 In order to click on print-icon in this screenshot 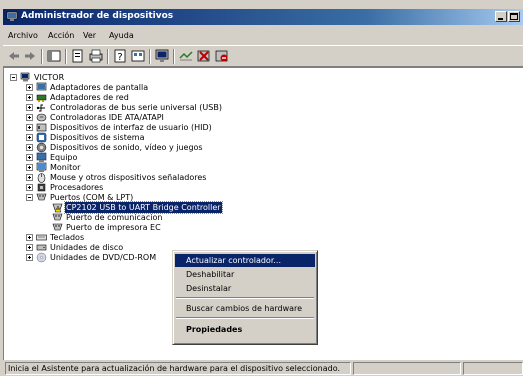, I will do `click(96, 56)`.